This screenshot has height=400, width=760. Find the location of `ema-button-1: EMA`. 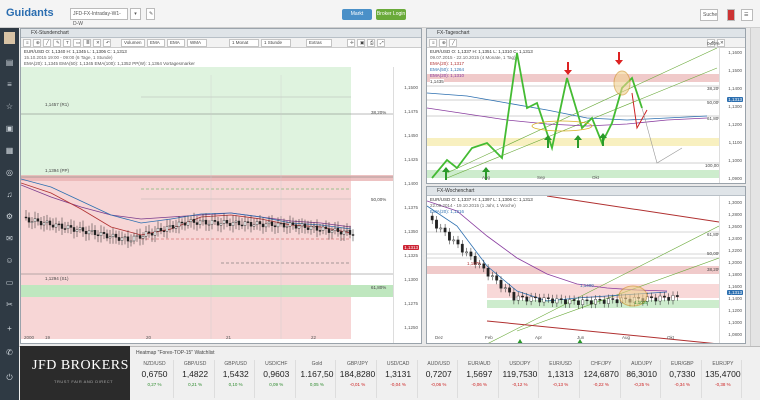

ema-button-1: EMA is located at coordinates (156, 43).